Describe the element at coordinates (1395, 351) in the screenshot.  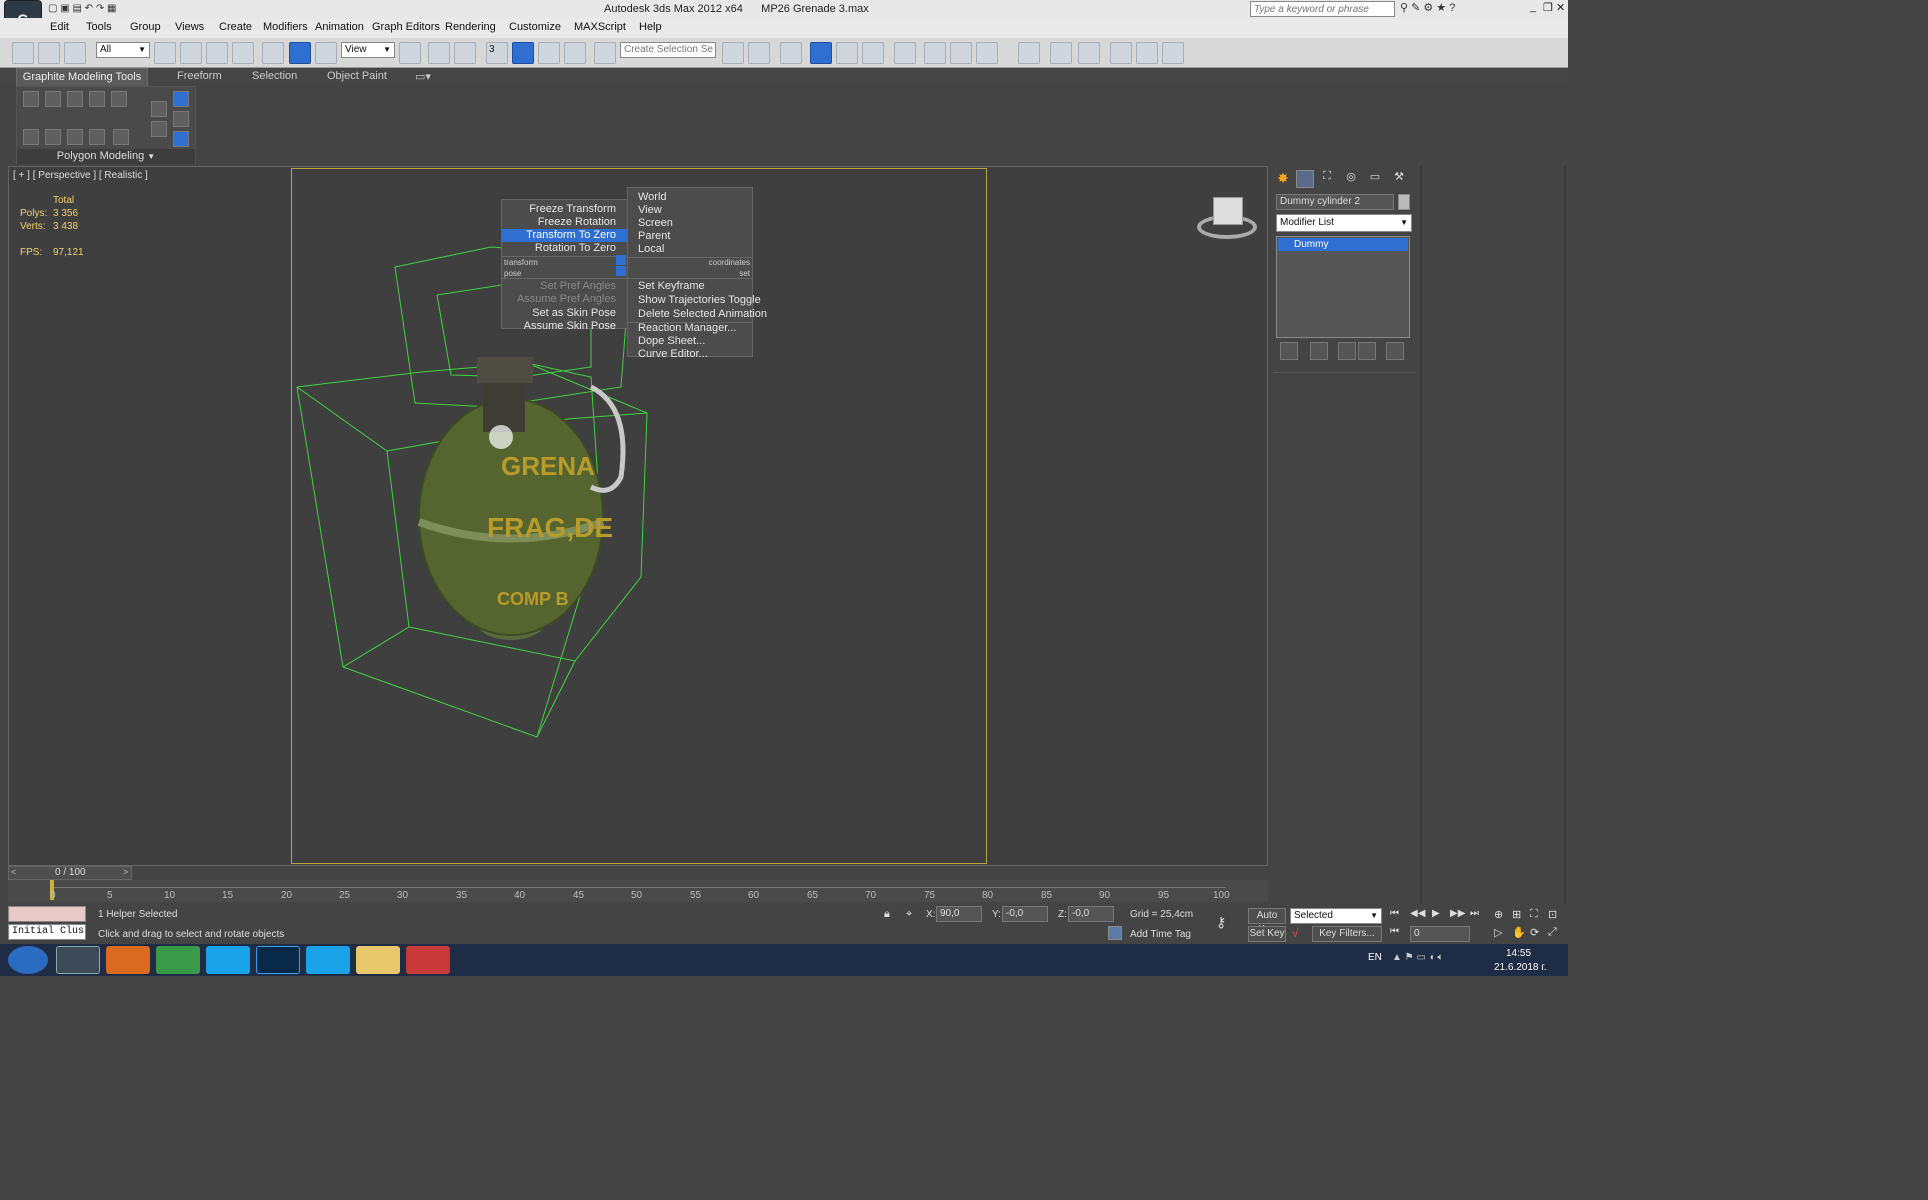
I see `configure-modifier-sets-icon` at that location.